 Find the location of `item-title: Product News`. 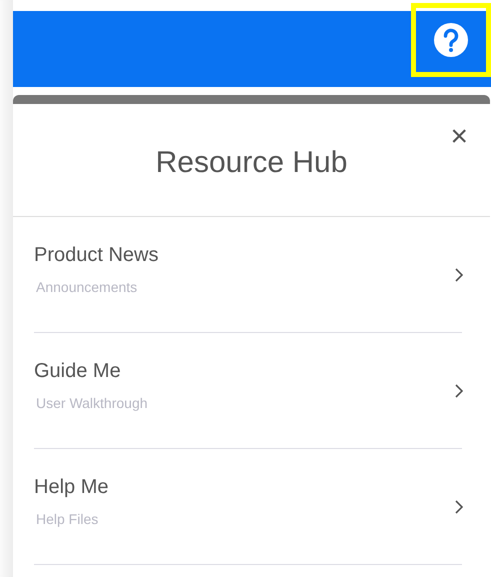

item-title: Product News is located at coordinates (96, 255).